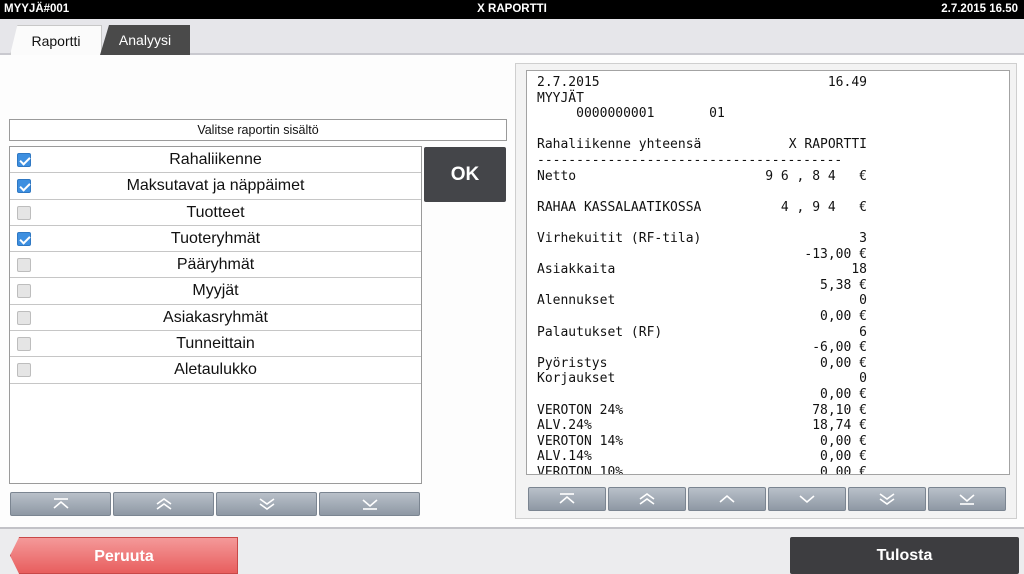 This screenshot has width=1024, height=574. Describe the element at coordinates (863, 332) in the screenshot. I see `receipt-line-value: 6` at that location.